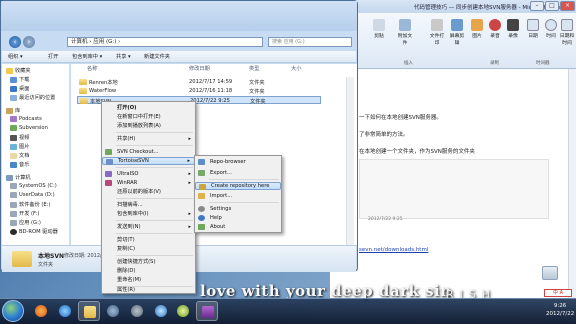  Describe the element at coordinates (202, 187) in the screenshot. I see `create-repository-icon` at that location.